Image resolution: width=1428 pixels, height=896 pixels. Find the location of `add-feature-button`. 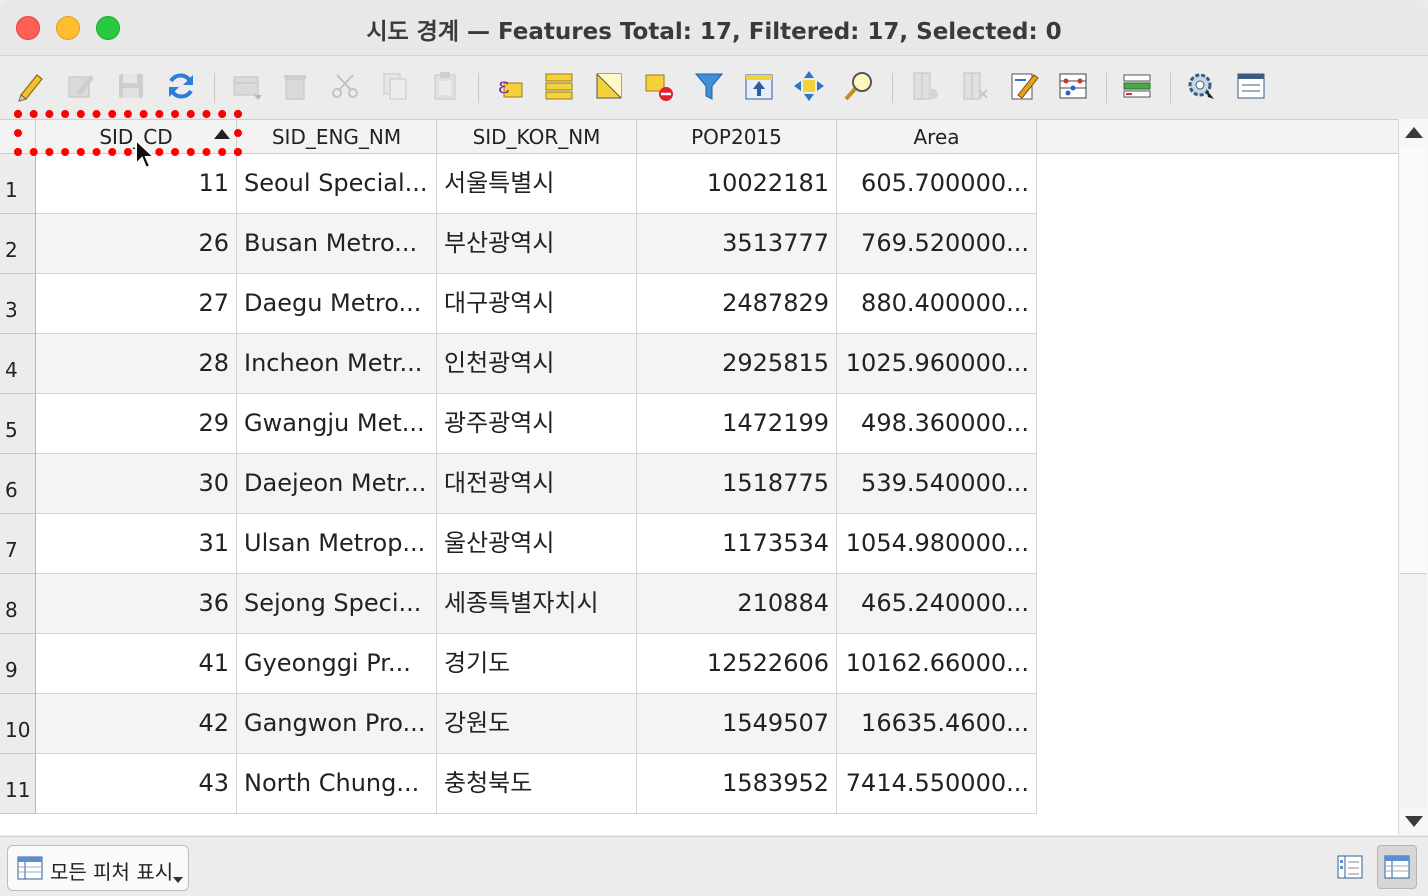

add-feature-button is located at coordinates (247, 86).